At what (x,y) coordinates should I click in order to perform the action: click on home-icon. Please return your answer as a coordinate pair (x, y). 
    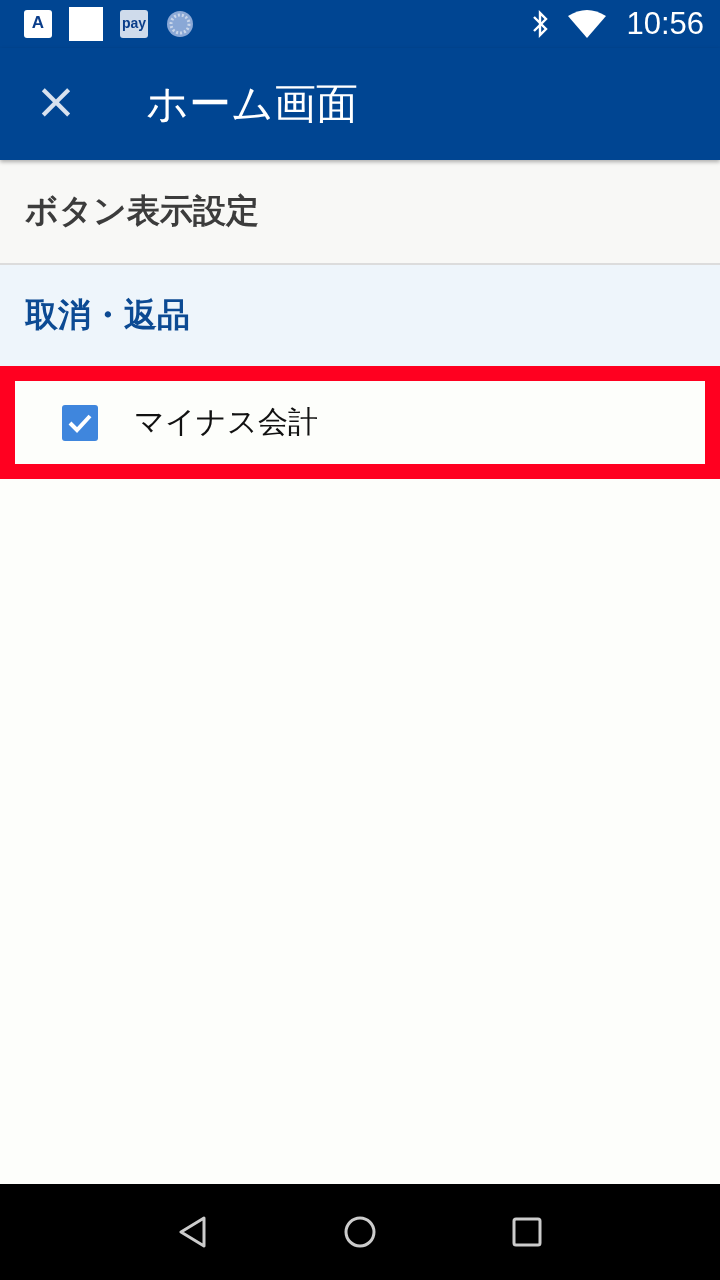
    Looking at the image, I should click on (360, 1232).